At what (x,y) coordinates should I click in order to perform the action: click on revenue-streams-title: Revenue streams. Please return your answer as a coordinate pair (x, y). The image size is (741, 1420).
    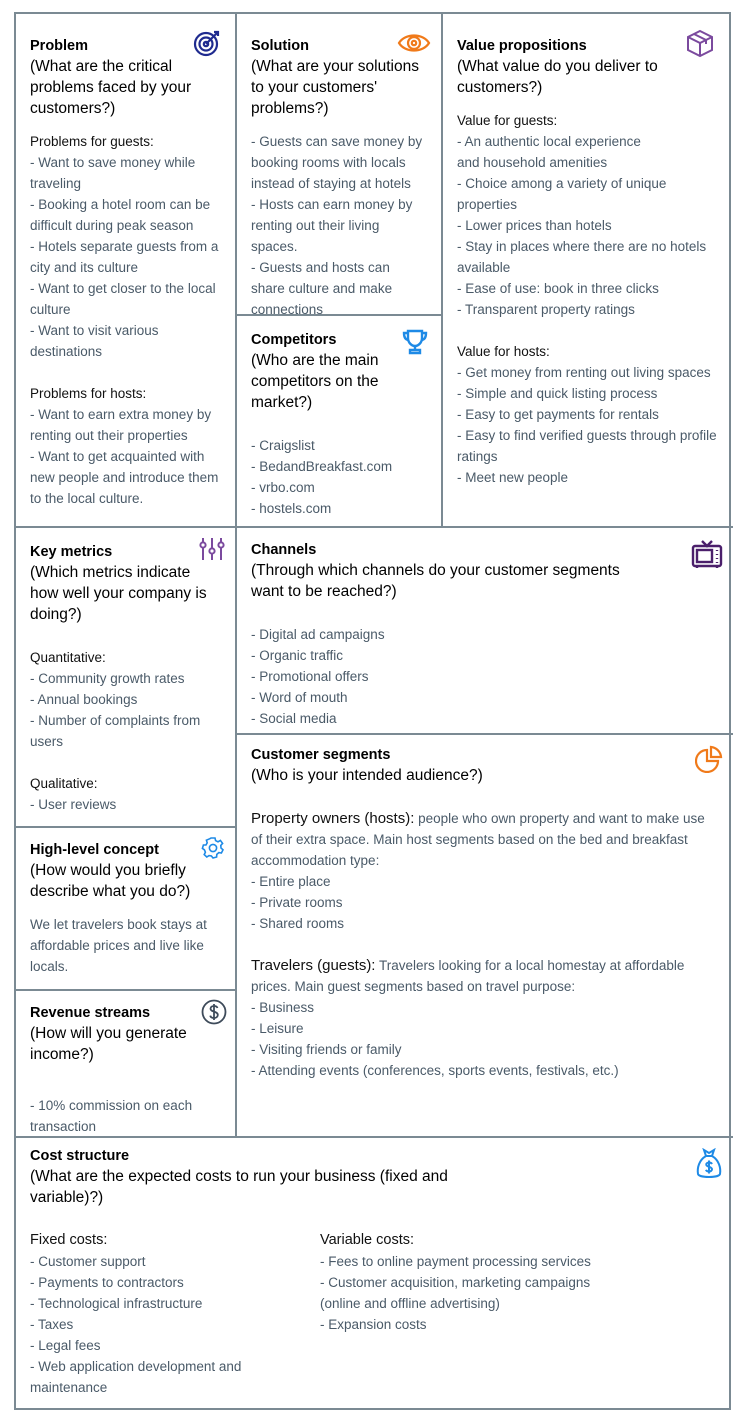
    Looking at the image, I should click on (90, 1013).